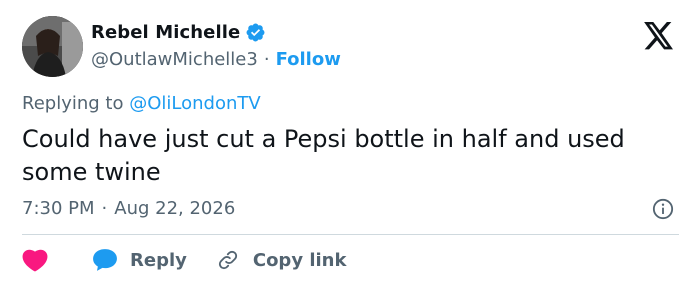 The height and width of the screenshot is (287, 700). I want to click on author-name-row: Rebel Michelle, so click(178, 32).